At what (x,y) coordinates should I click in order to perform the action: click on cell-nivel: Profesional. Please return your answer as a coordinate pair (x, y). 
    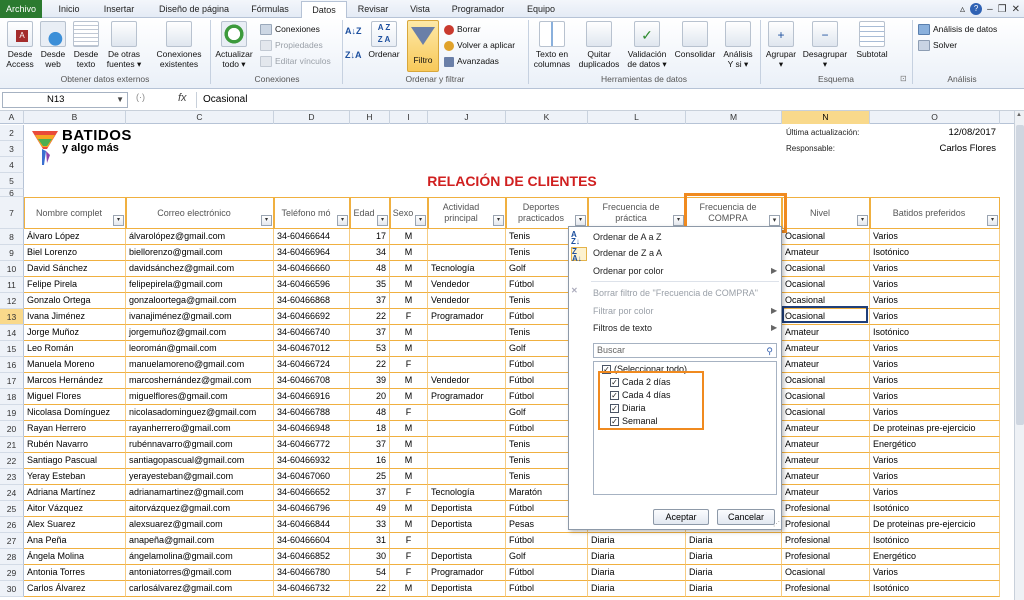
    Looking at the image, I should click on (826, 541).